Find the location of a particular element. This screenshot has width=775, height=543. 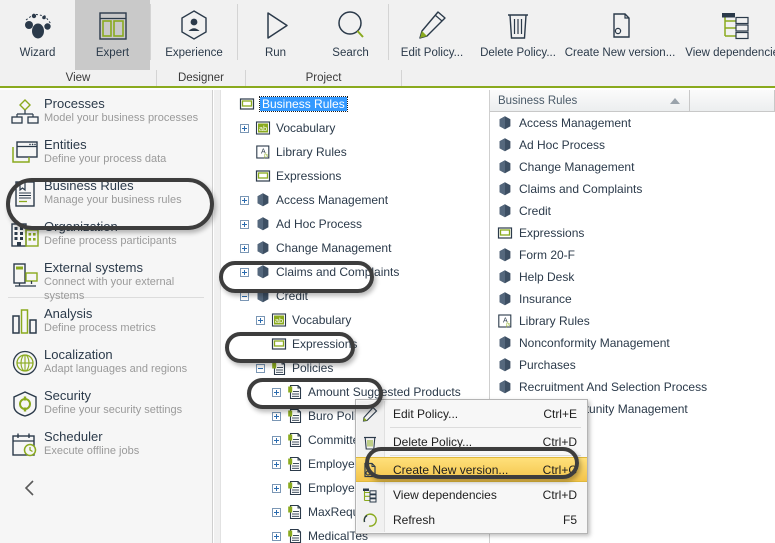

sidebar-item-organization: Organization Define process participants is located at coordinates (106, 233).